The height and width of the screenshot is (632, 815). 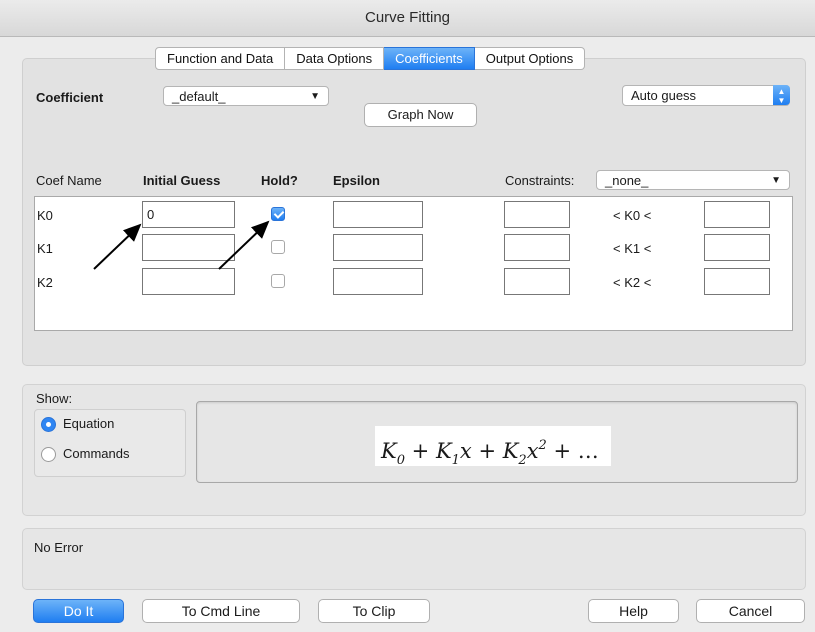 I want to click on status-text: No Error, so click(x=59, y=547).